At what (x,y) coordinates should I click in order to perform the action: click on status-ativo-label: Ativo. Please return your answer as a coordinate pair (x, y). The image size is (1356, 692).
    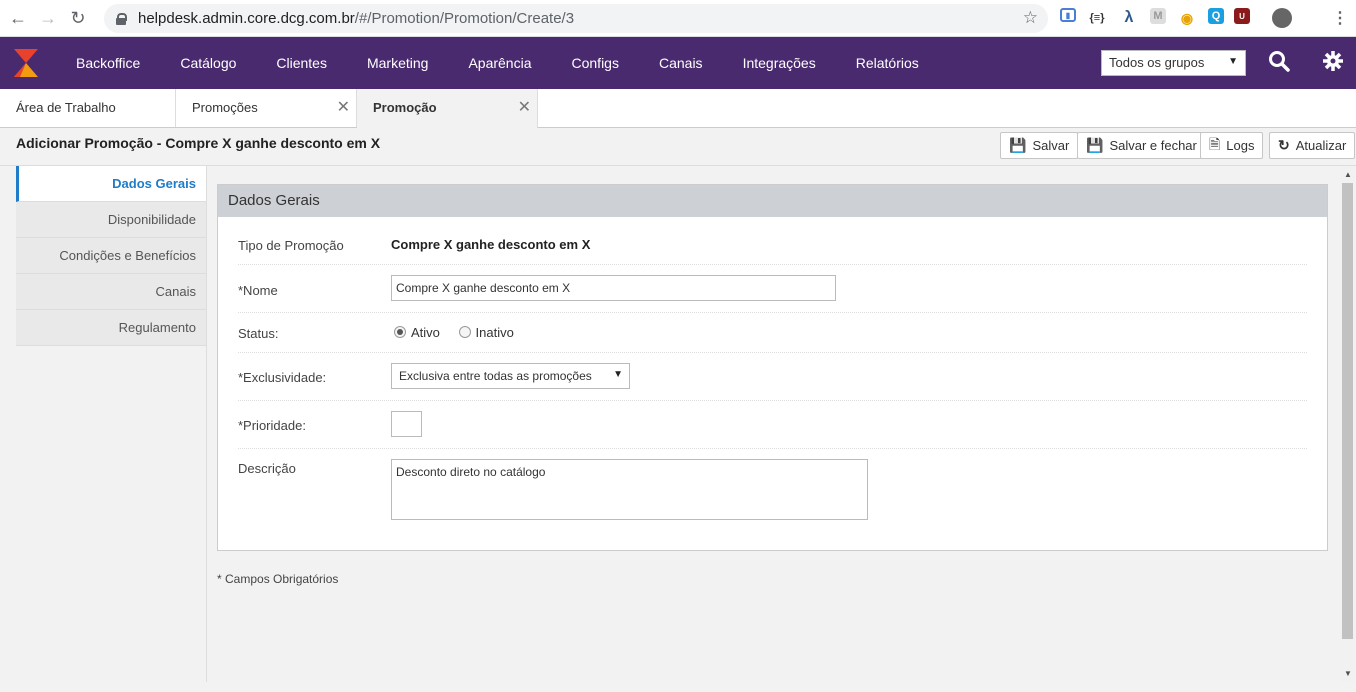
    Looking at the image, I should click on (425, 332).